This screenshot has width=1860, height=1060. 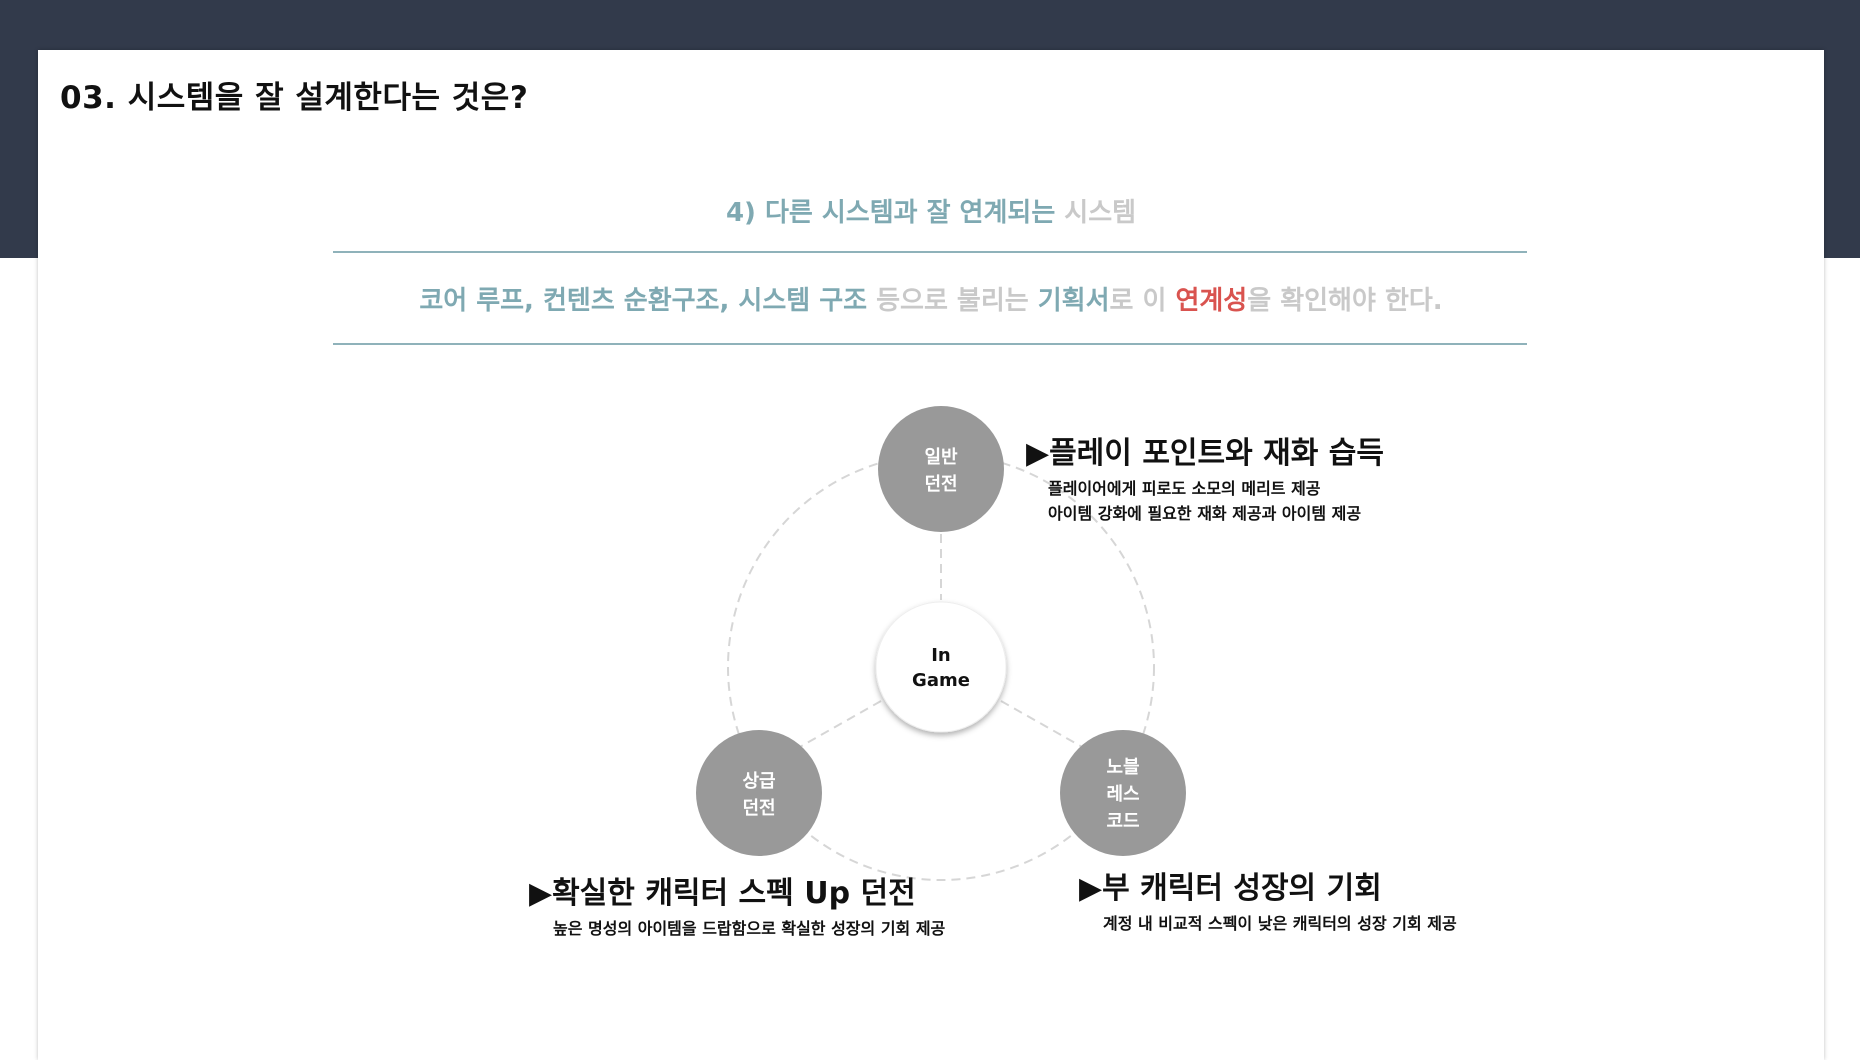 What do you see at coordinates (1280, 923) in the screenshot?
I see `callout-noblesse-line-1: 계정 내 비교적 스펙이 낮은 캐릭터의 성장 기회 제공` at bounding box center [1280, 923].